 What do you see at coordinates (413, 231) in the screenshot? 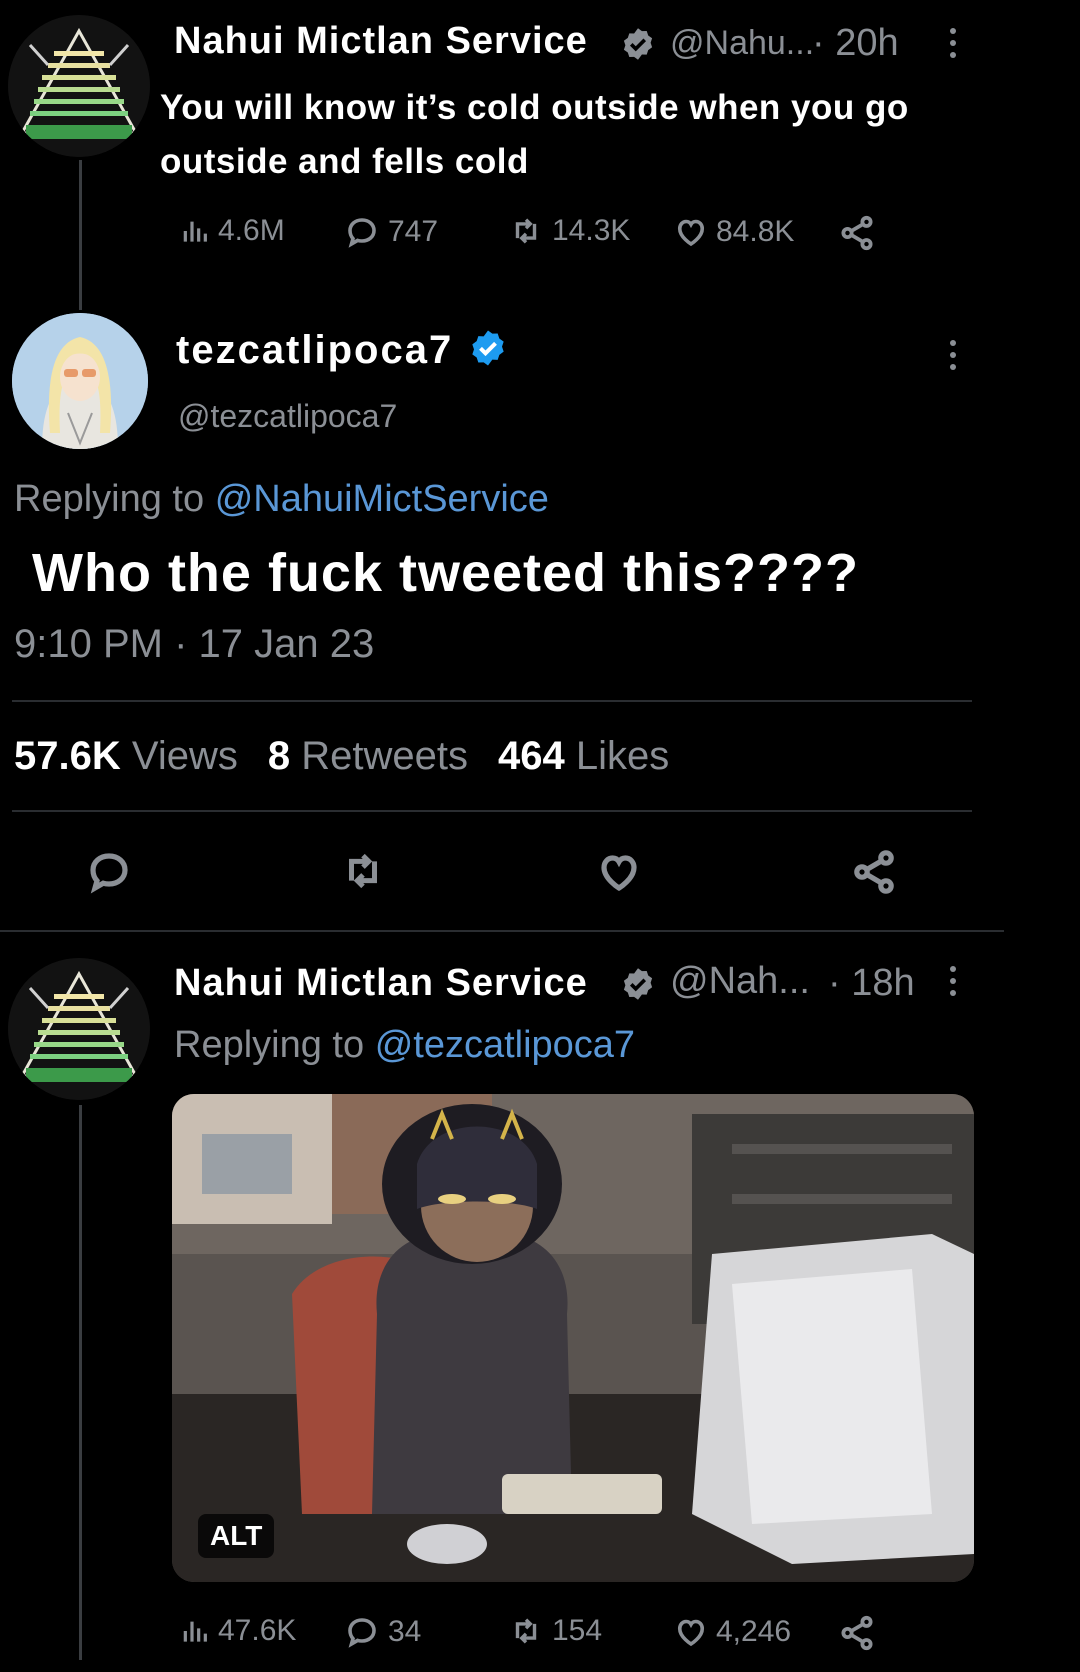
I see `tweet1-replies-count: 747` at bounding box center [413, 231].